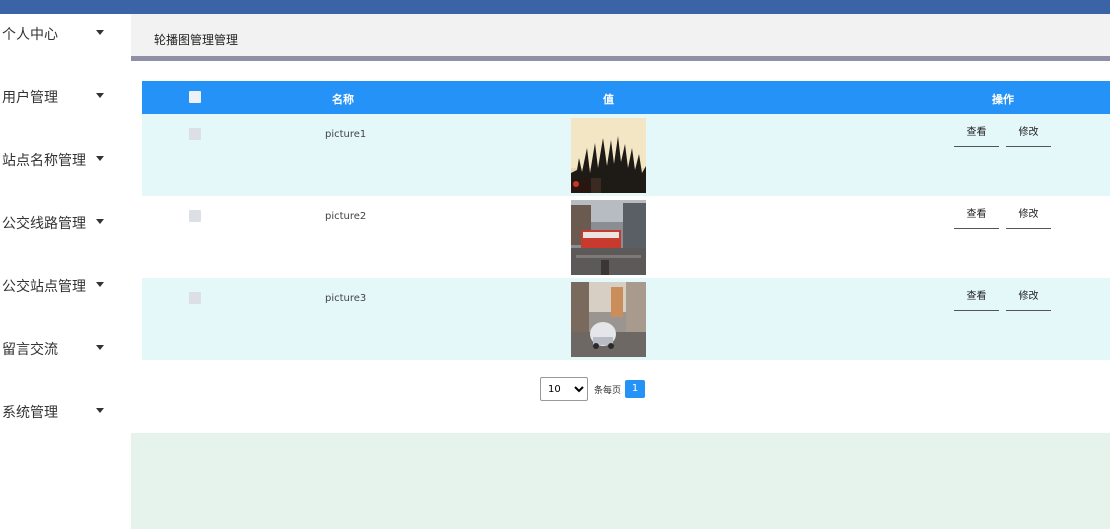 Image resolution: width=1110 pixels, height=529 pixels. I want to click on page-number-button: 1, so click(635, 389).